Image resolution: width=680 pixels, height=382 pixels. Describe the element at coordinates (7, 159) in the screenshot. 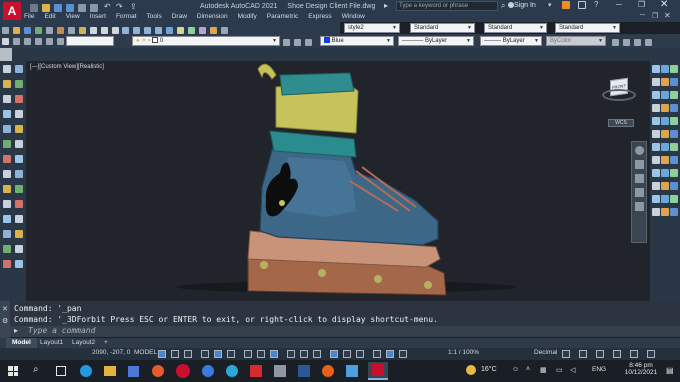

I see `make-block-icon` at that location.